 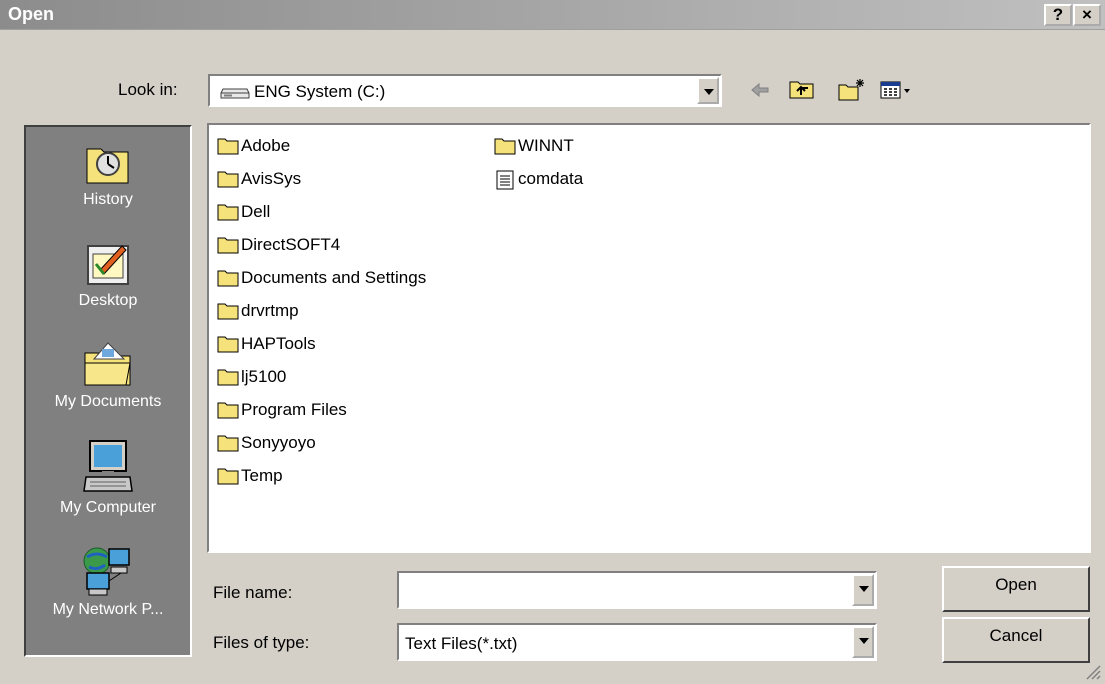 What do you see at coordinates (1016, 640) in the screenshot?
I see `cancel-button: Cancel` at bounding box center [1016, 640].